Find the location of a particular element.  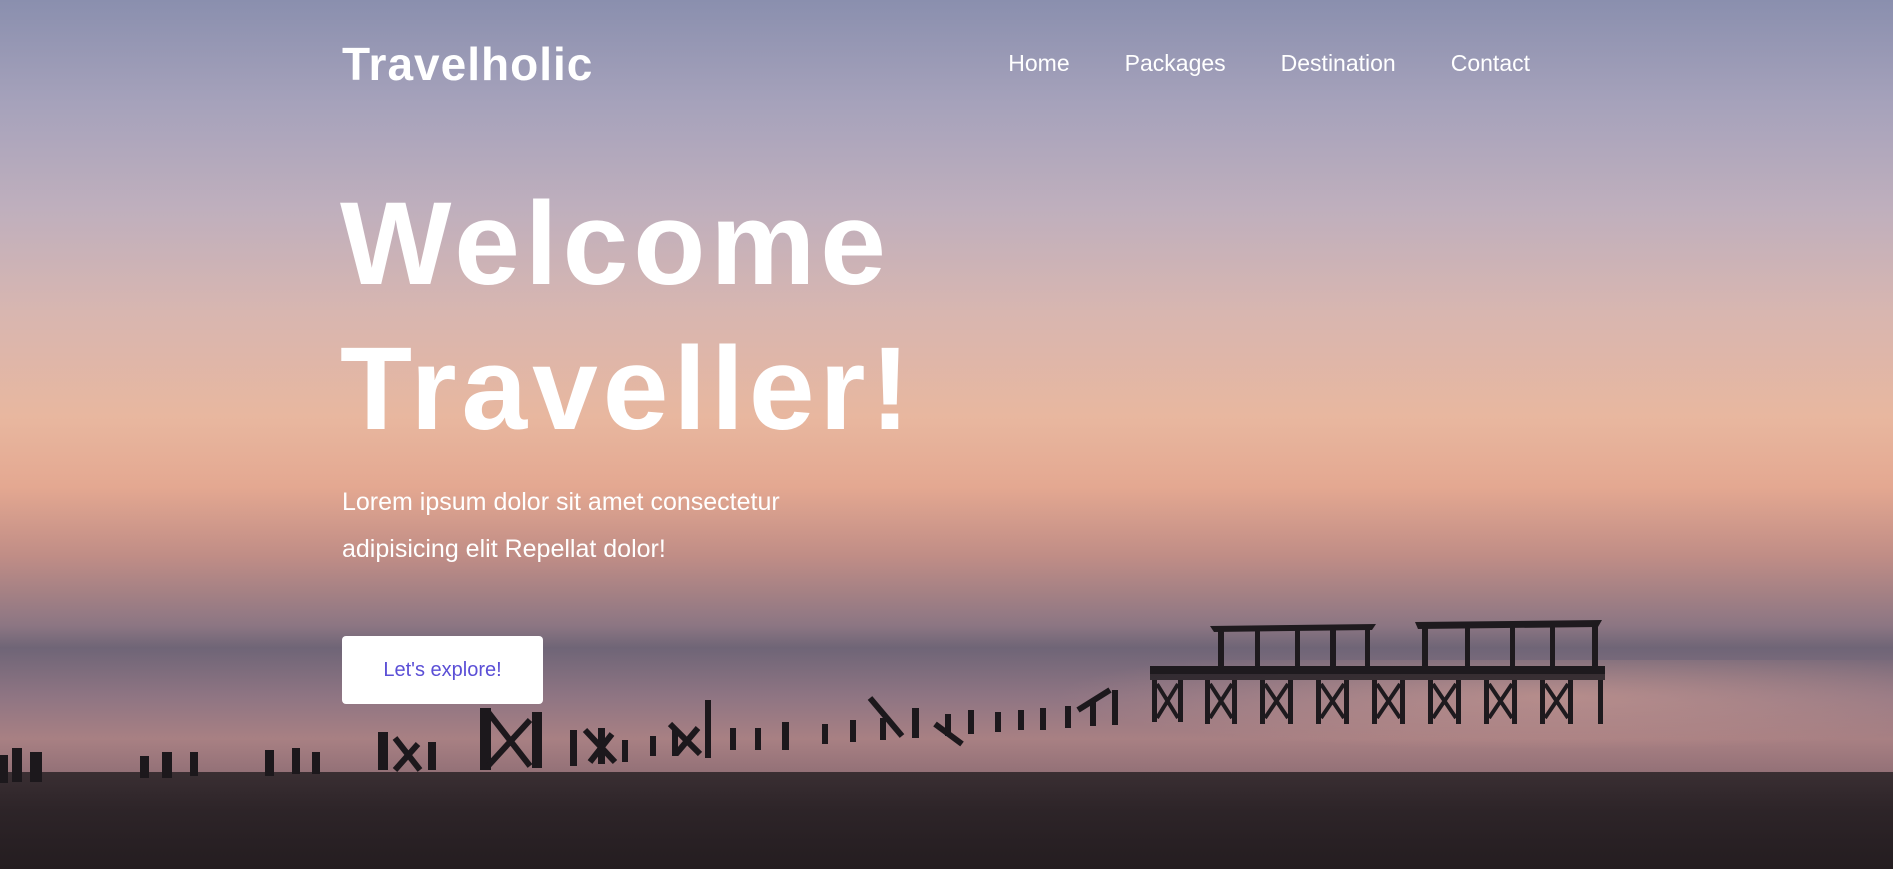

subtitle-line-1: Lorem ipsum dolor sit amet consectetur is located at coordinates (561, 502).